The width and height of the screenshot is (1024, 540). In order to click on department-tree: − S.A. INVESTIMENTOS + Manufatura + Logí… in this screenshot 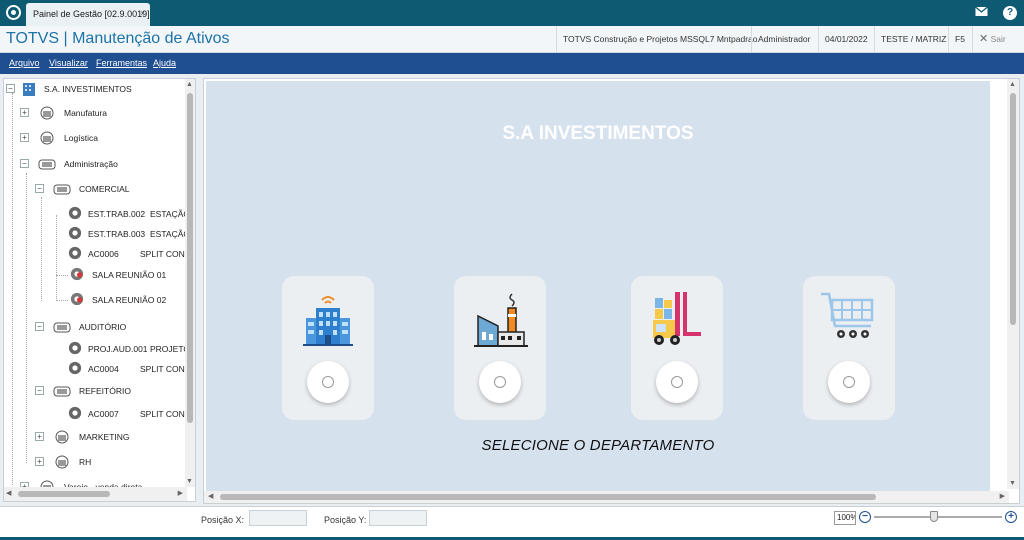, I will do `click(99, 290)`.